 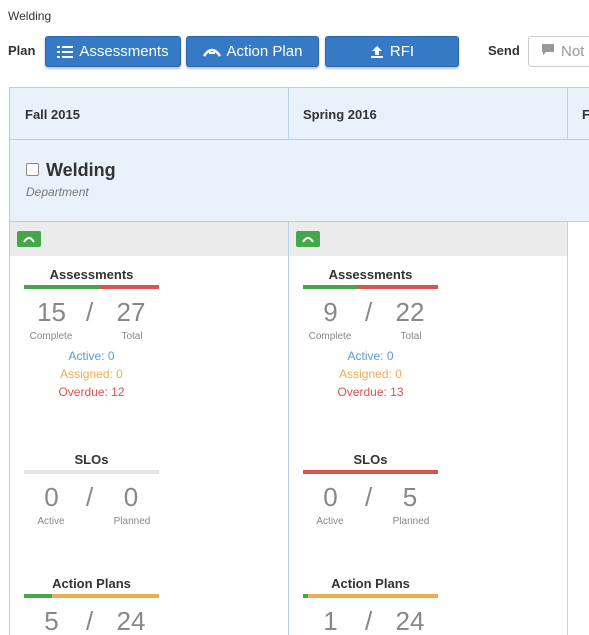 What do you see at coordinates (558, 51) in the screenshot?
I see `notify-button: Not` at bounding box center [558, 51].